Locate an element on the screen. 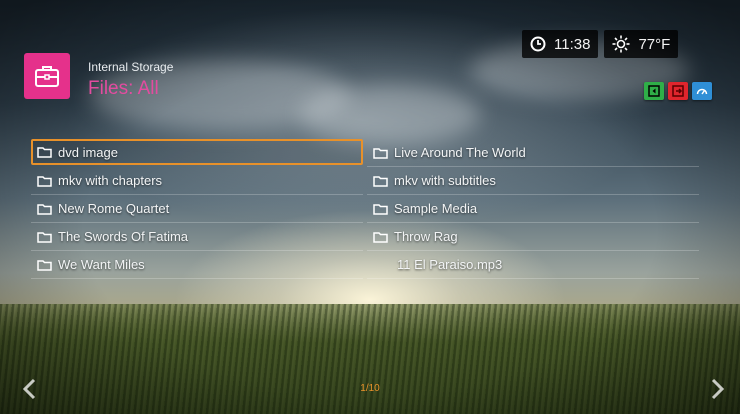  clock-icon is located at coordinates (538, 44).